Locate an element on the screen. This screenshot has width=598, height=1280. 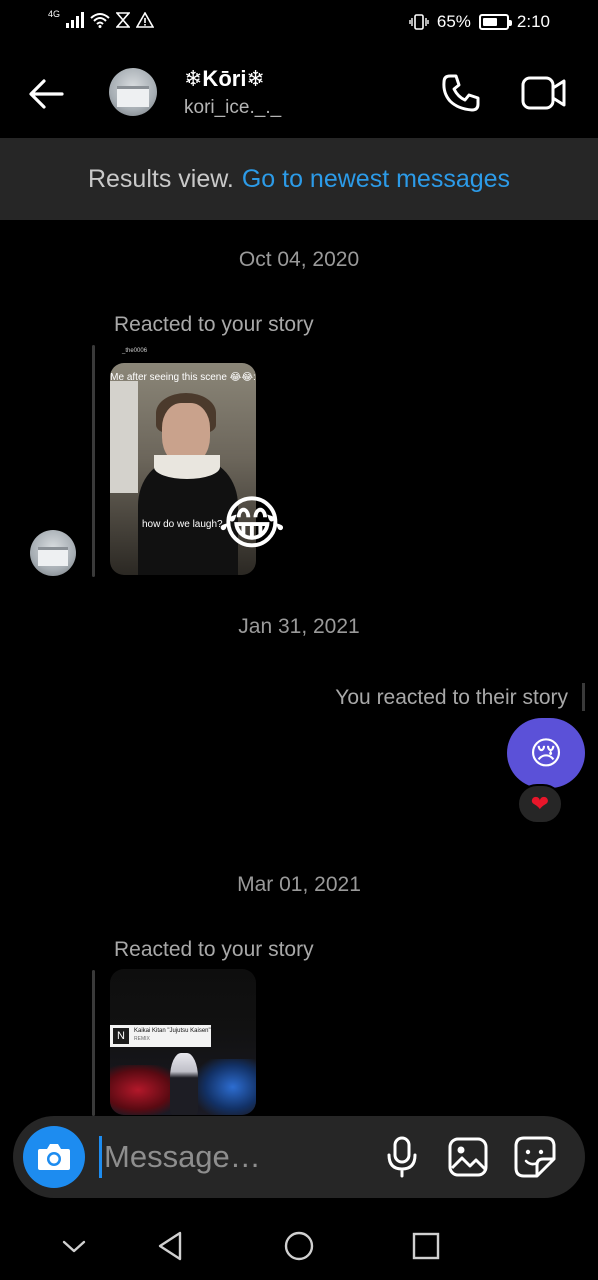
hourglass-icon is located at coordinates (123, 20).